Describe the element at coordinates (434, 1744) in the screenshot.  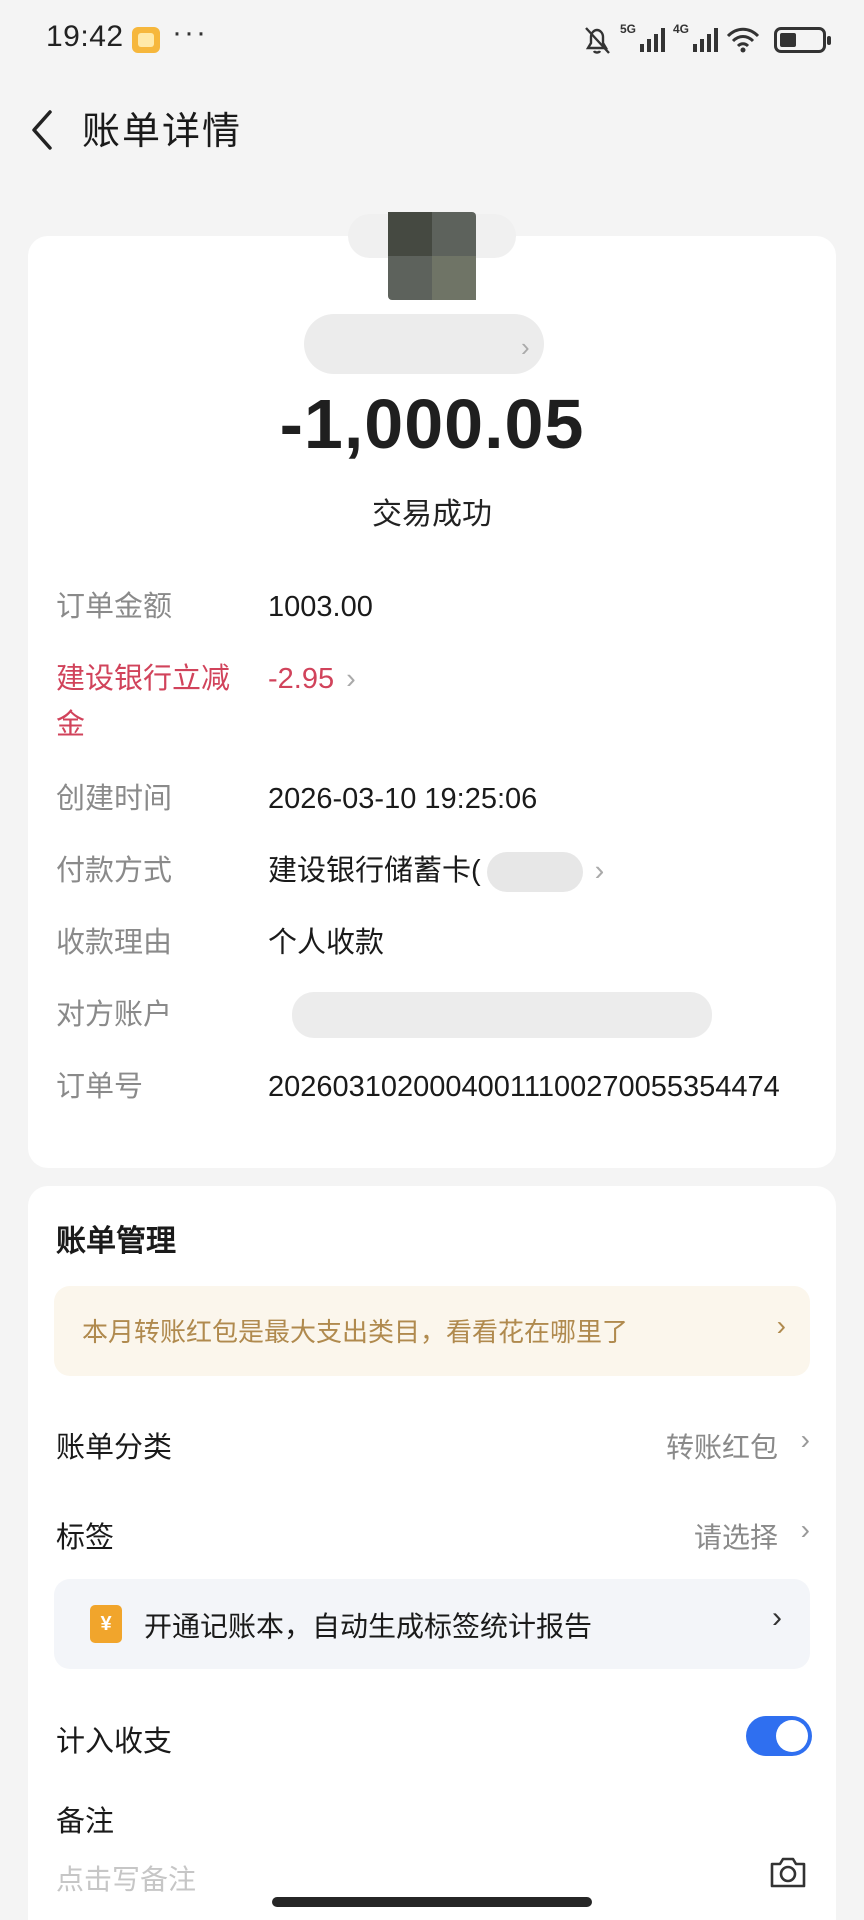
I see `count-in-balance-row: 计入收支` at that location.